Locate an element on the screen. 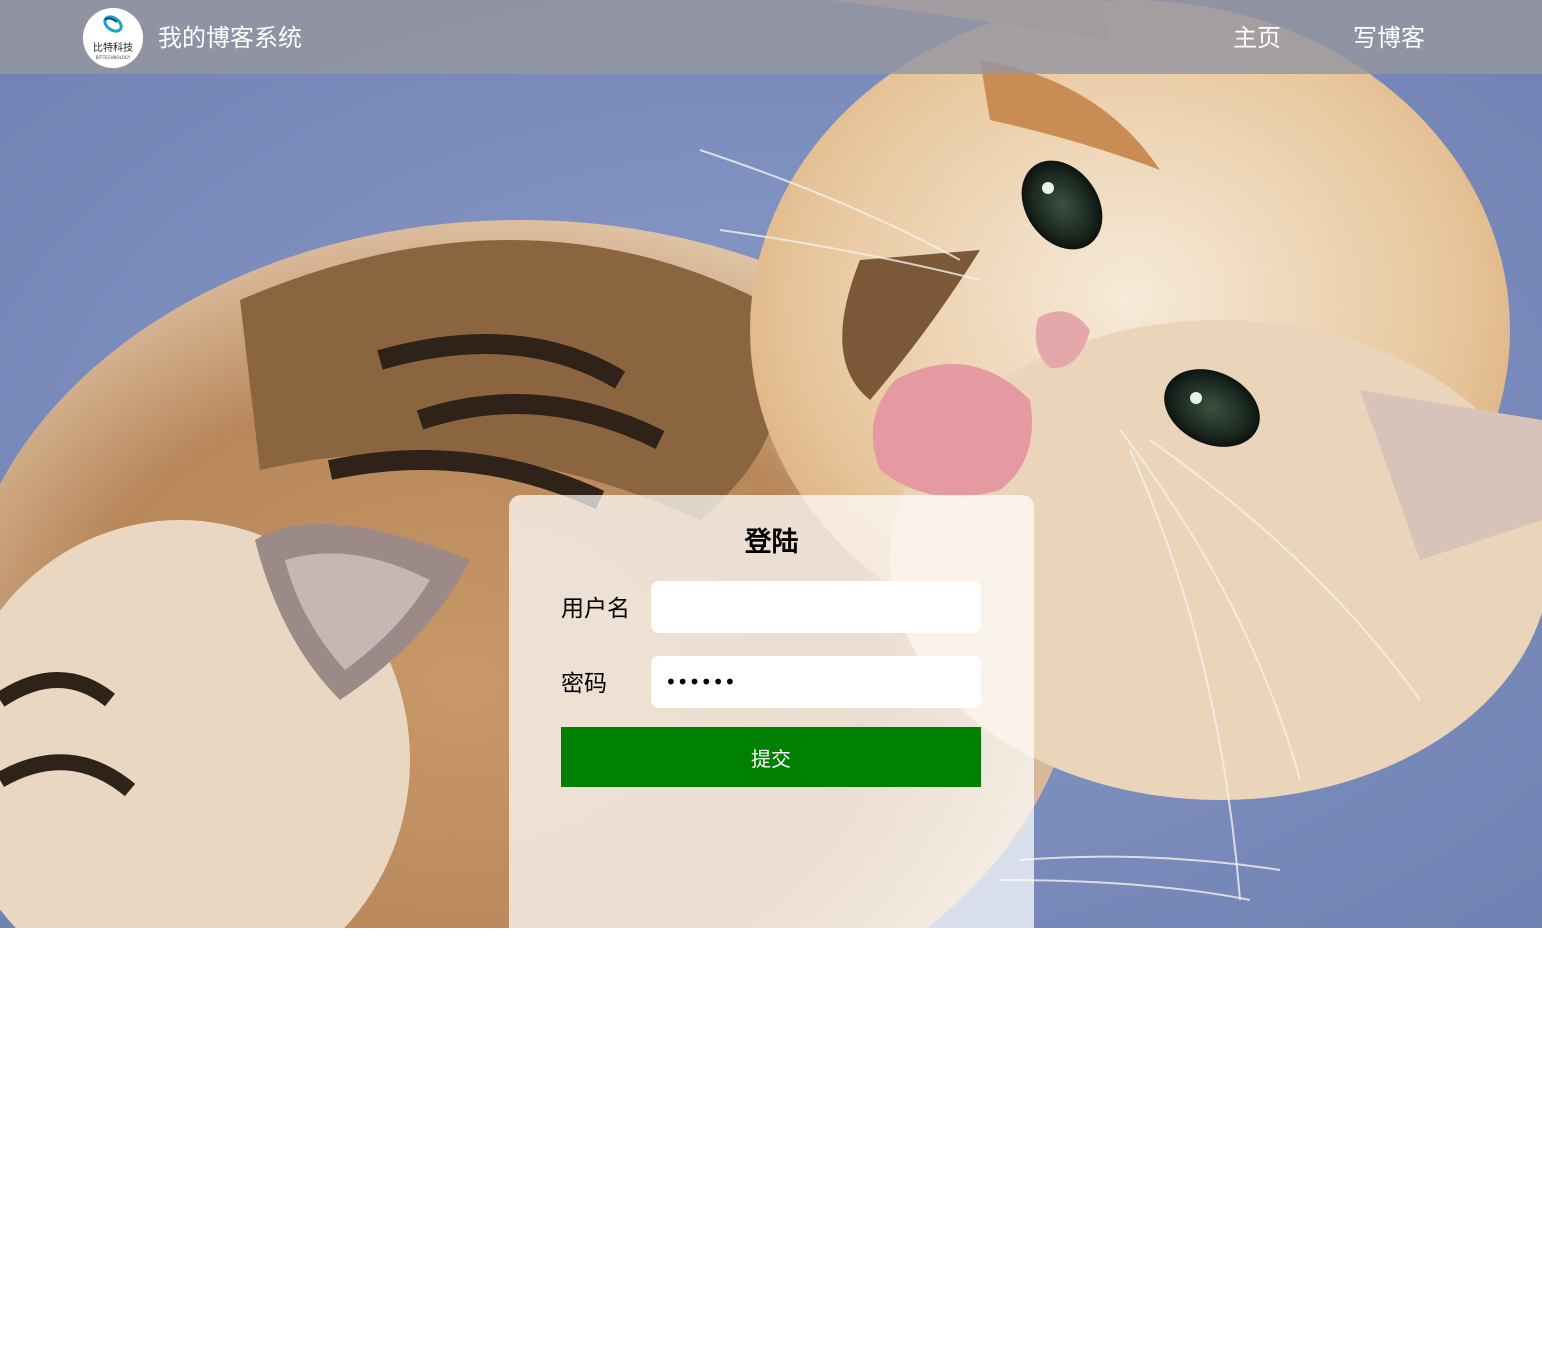  username-input is located at coordinates (816, 607).